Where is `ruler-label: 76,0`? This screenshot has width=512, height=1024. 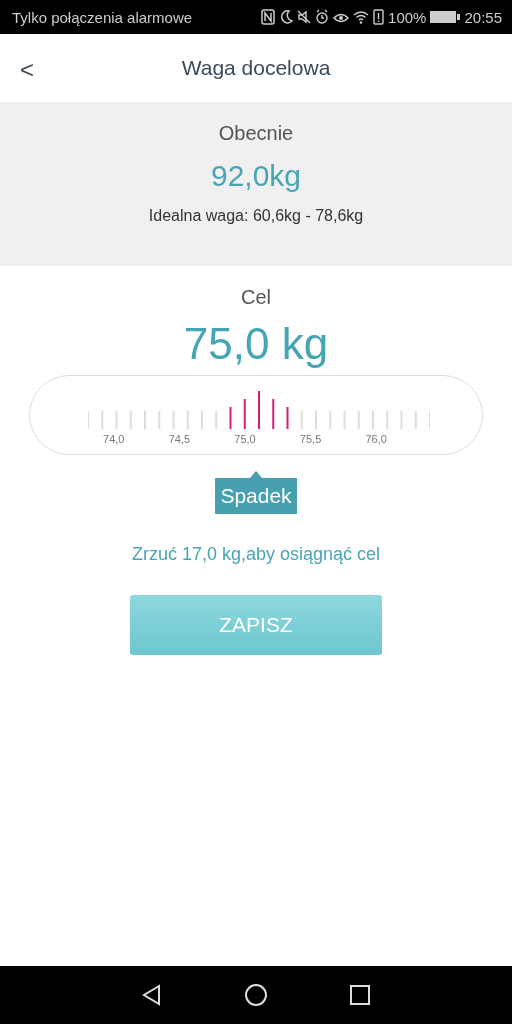
ruler-label: 76,0 is located at coordinates (376, 439).